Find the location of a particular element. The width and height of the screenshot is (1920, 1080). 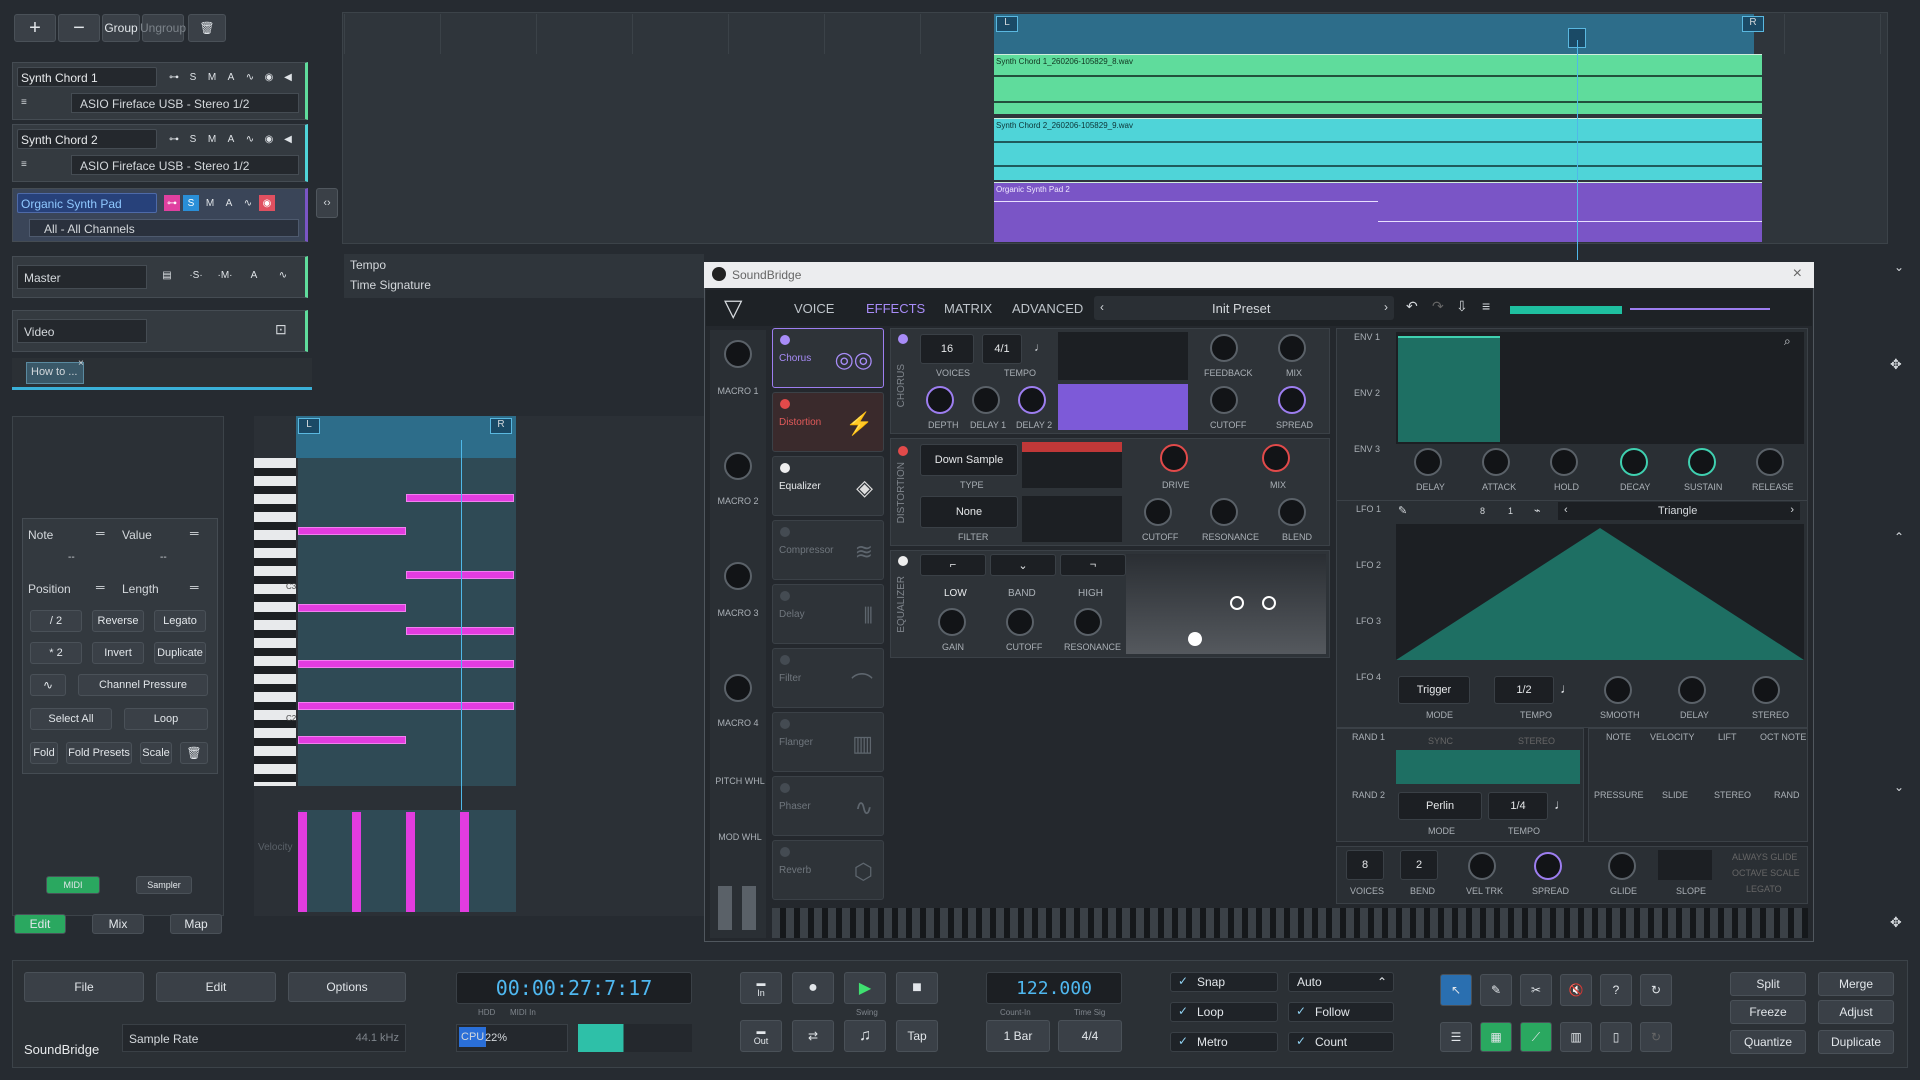

distortion-type-value: Down Sample is located at coordinates (969, 460).